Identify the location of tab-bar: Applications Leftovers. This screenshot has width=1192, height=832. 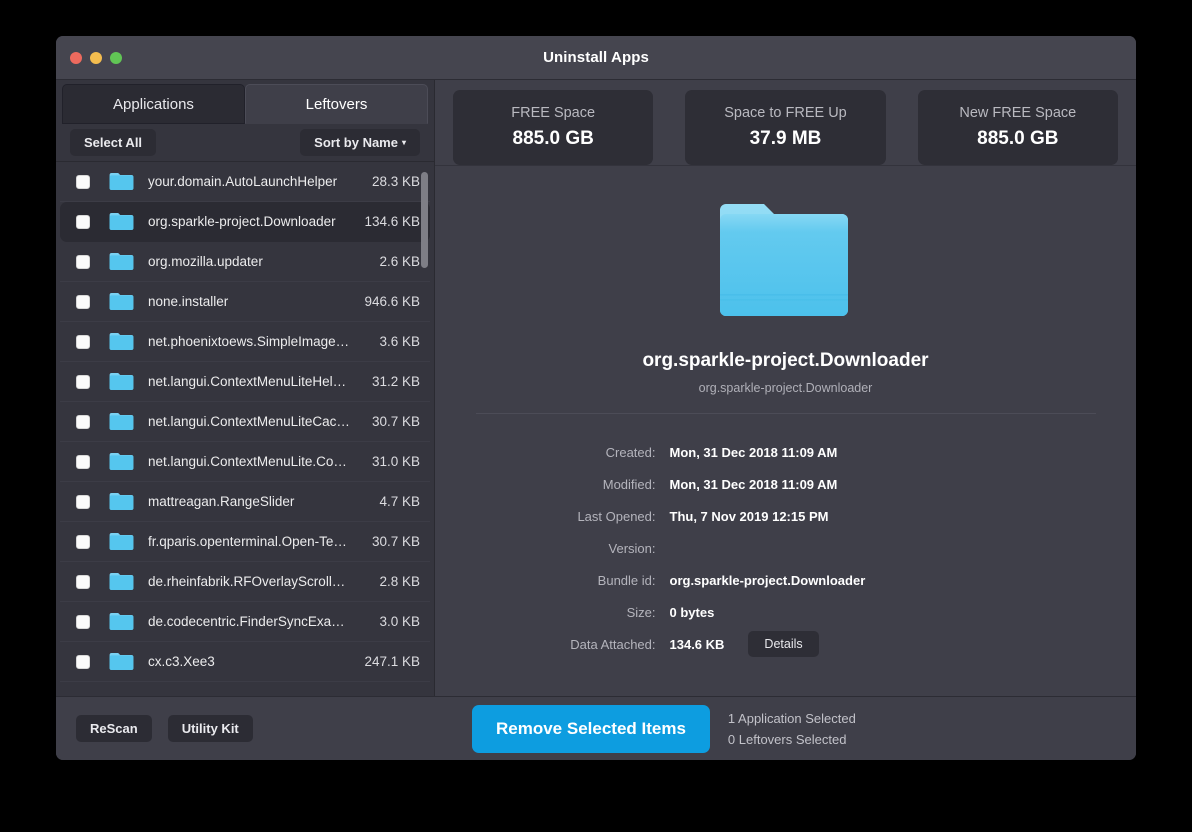
(245, 102).